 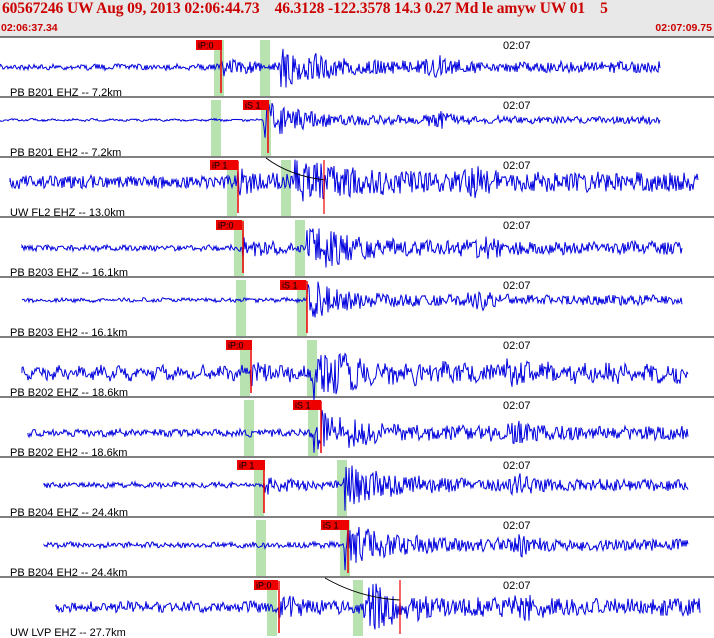 I want to click on trace-label: PB B204 EHZ -- 24.4km, so click(x=69, y=513).